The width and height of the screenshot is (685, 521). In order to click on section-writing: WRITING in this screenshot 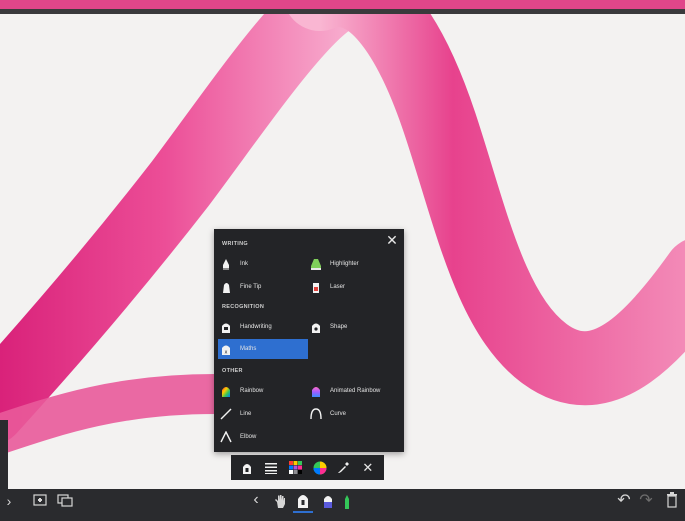, I will do `click(235, 244)`.